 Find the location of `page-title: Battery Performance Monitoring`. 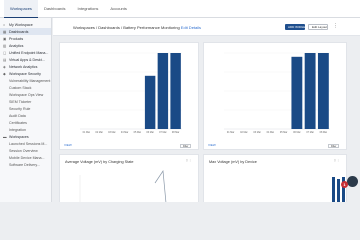

page-title: Battery Performance Monitoring is located at coordinates (151, 27).